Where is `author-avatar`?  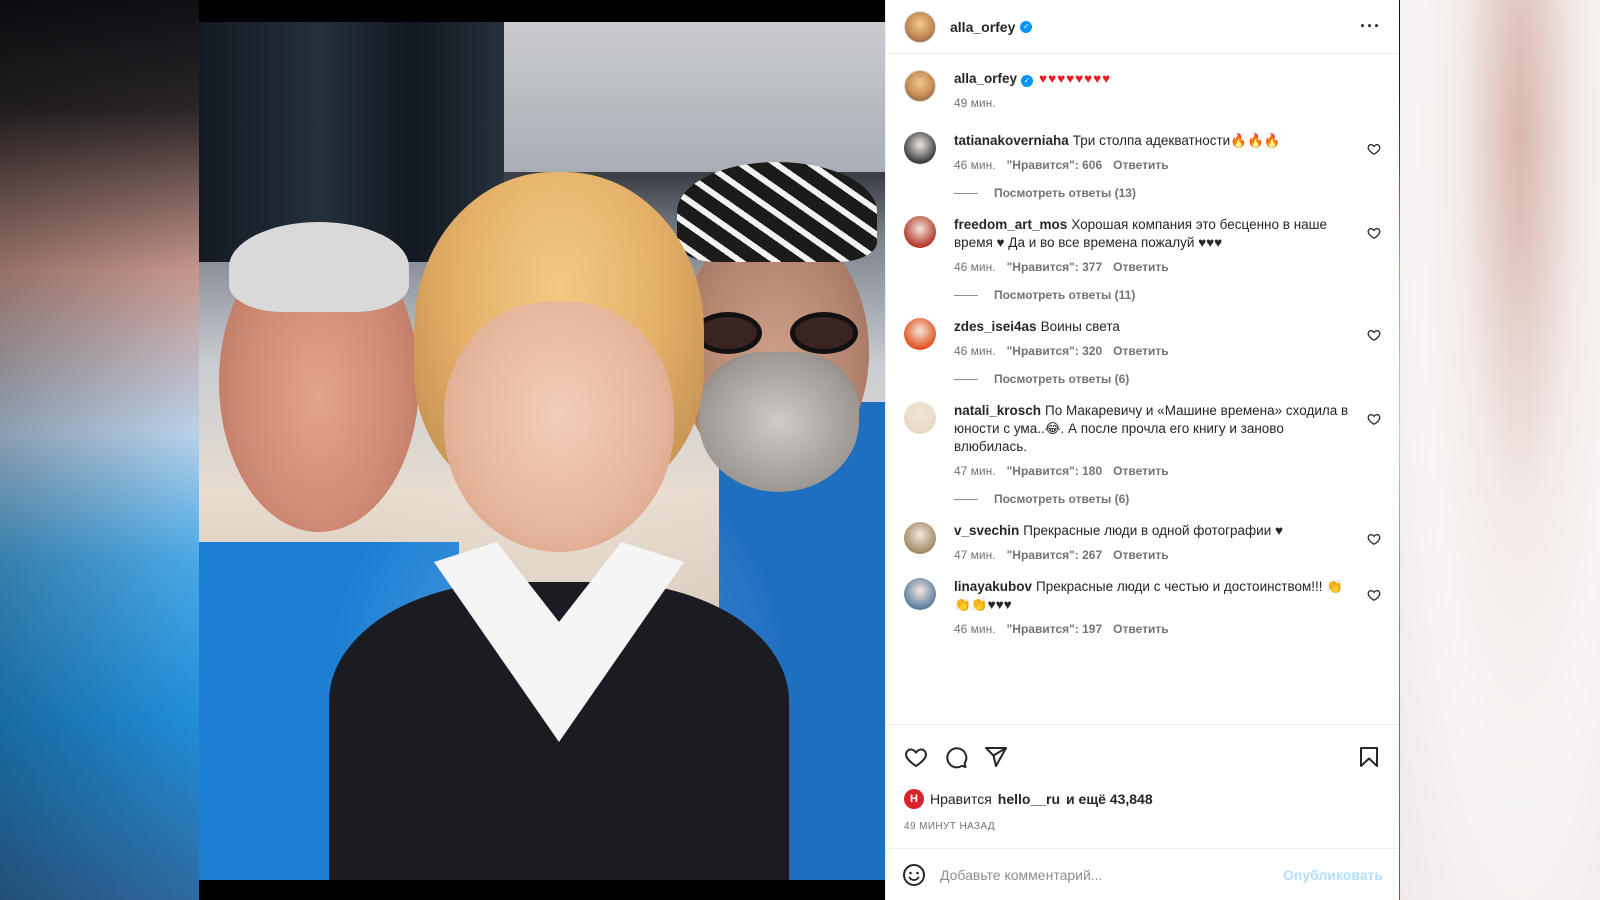
author-avatar is located at coordinates (920, 26).